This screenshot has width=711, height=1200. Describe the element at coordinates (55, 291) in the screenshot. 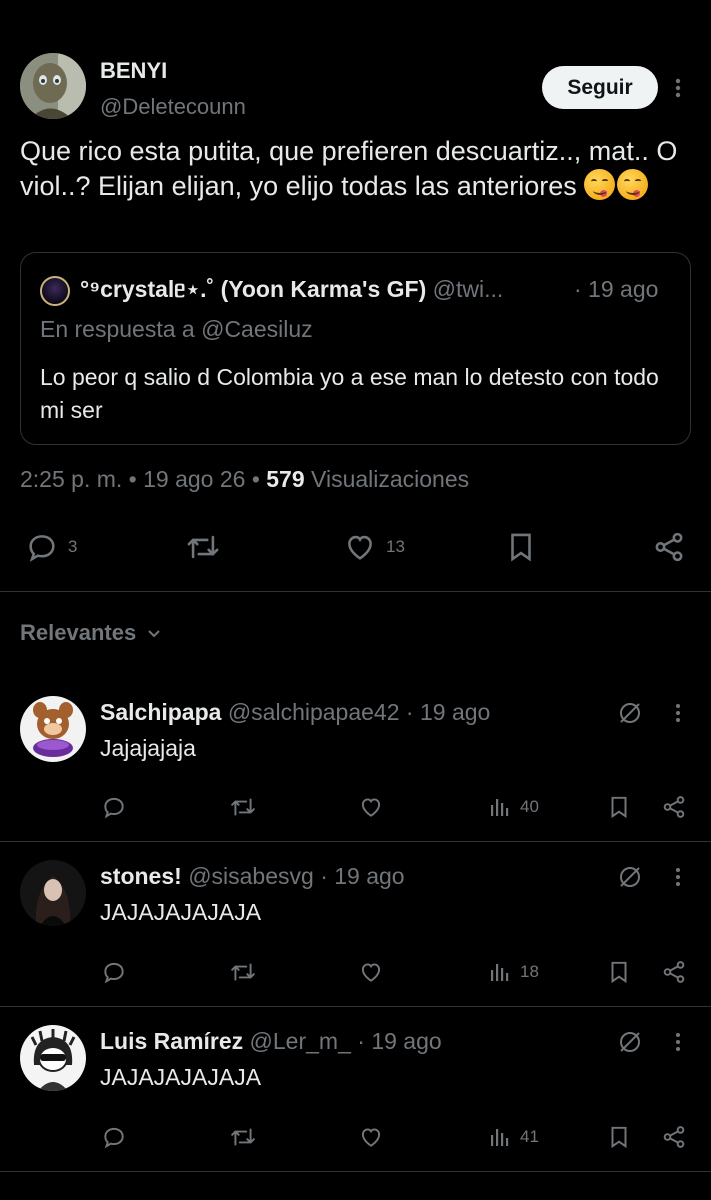

I see `quoted-author-avatar` at that location.